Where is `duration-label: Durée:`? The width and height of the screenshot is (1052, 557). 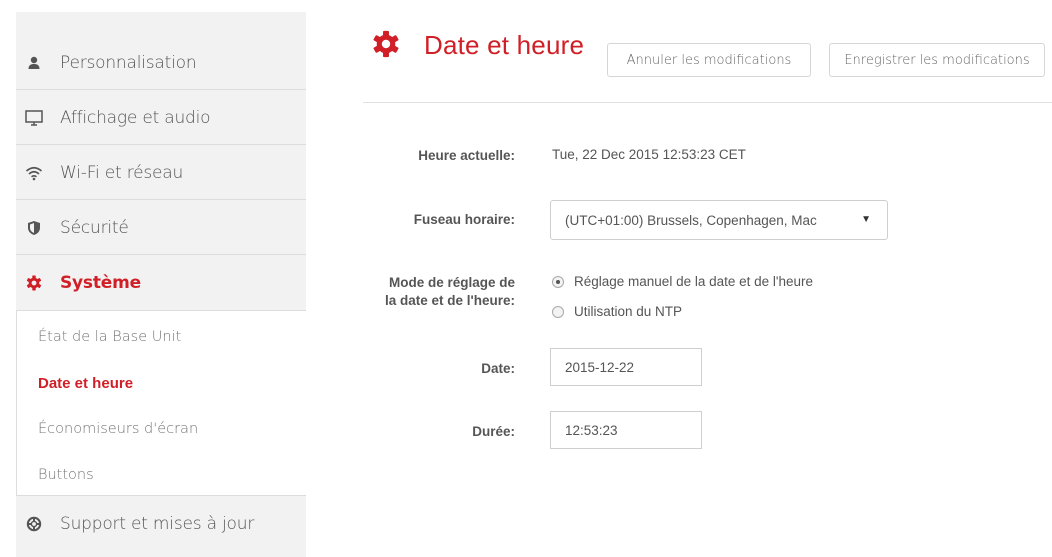
duration-label: Durée: is located at coordinates (493, 431).